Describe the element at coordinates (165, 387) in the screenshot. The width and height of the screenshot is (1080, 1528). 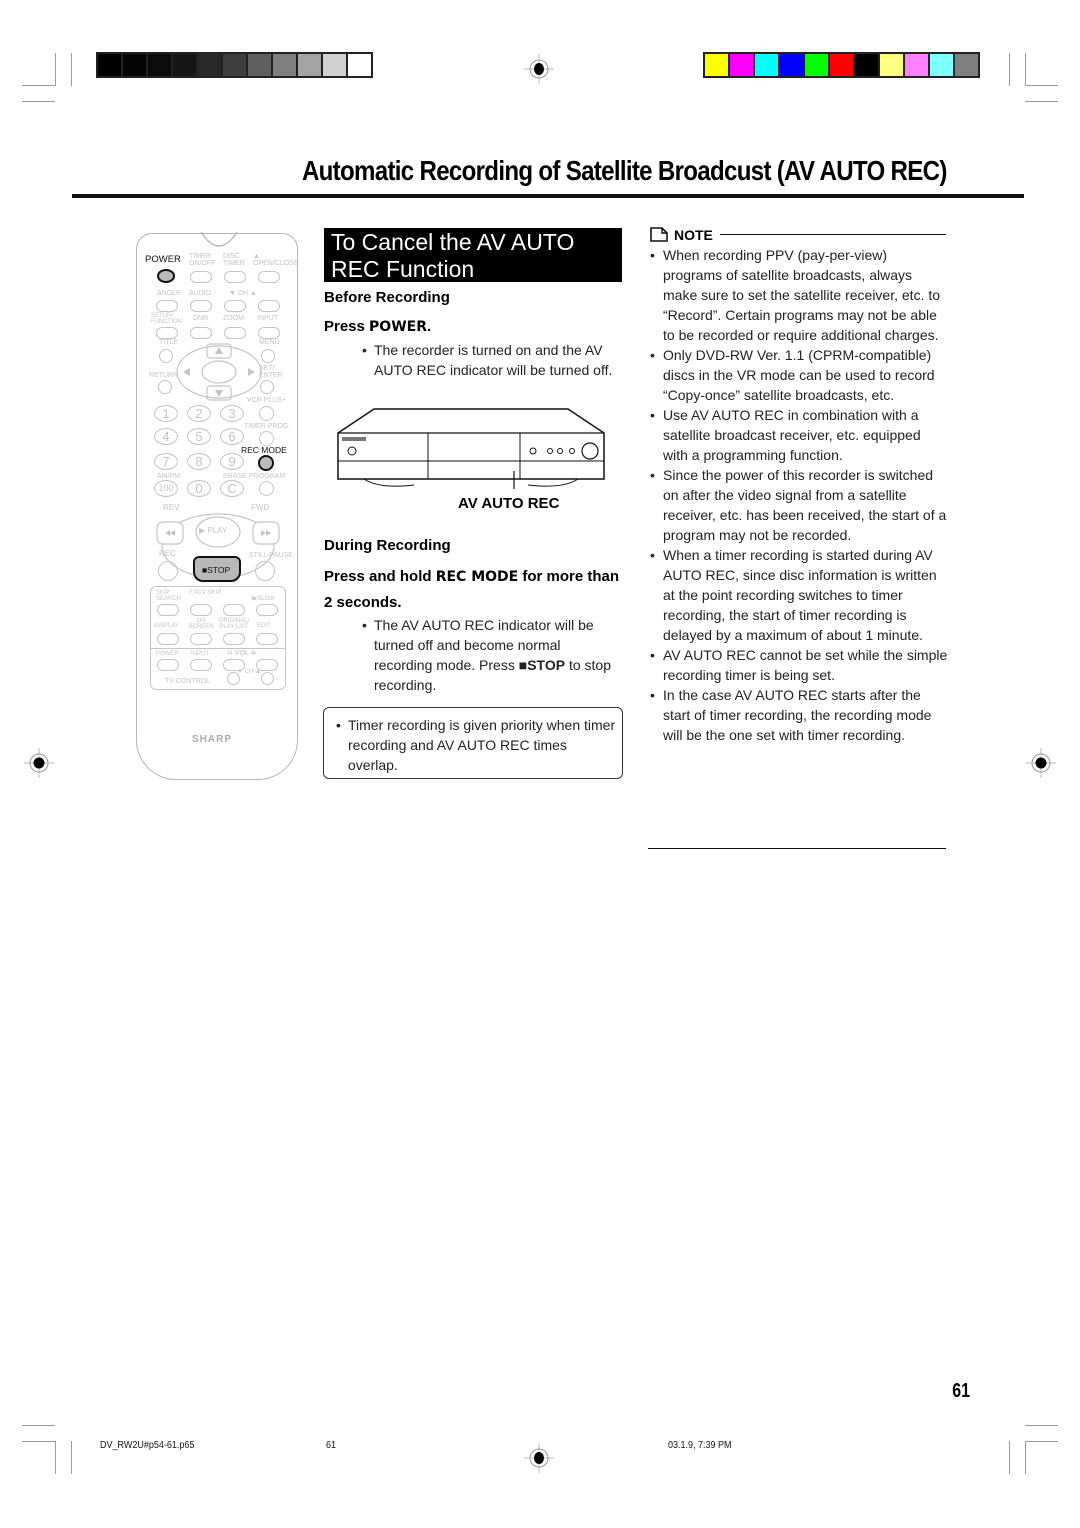
I see `remote-return-button` at that location.